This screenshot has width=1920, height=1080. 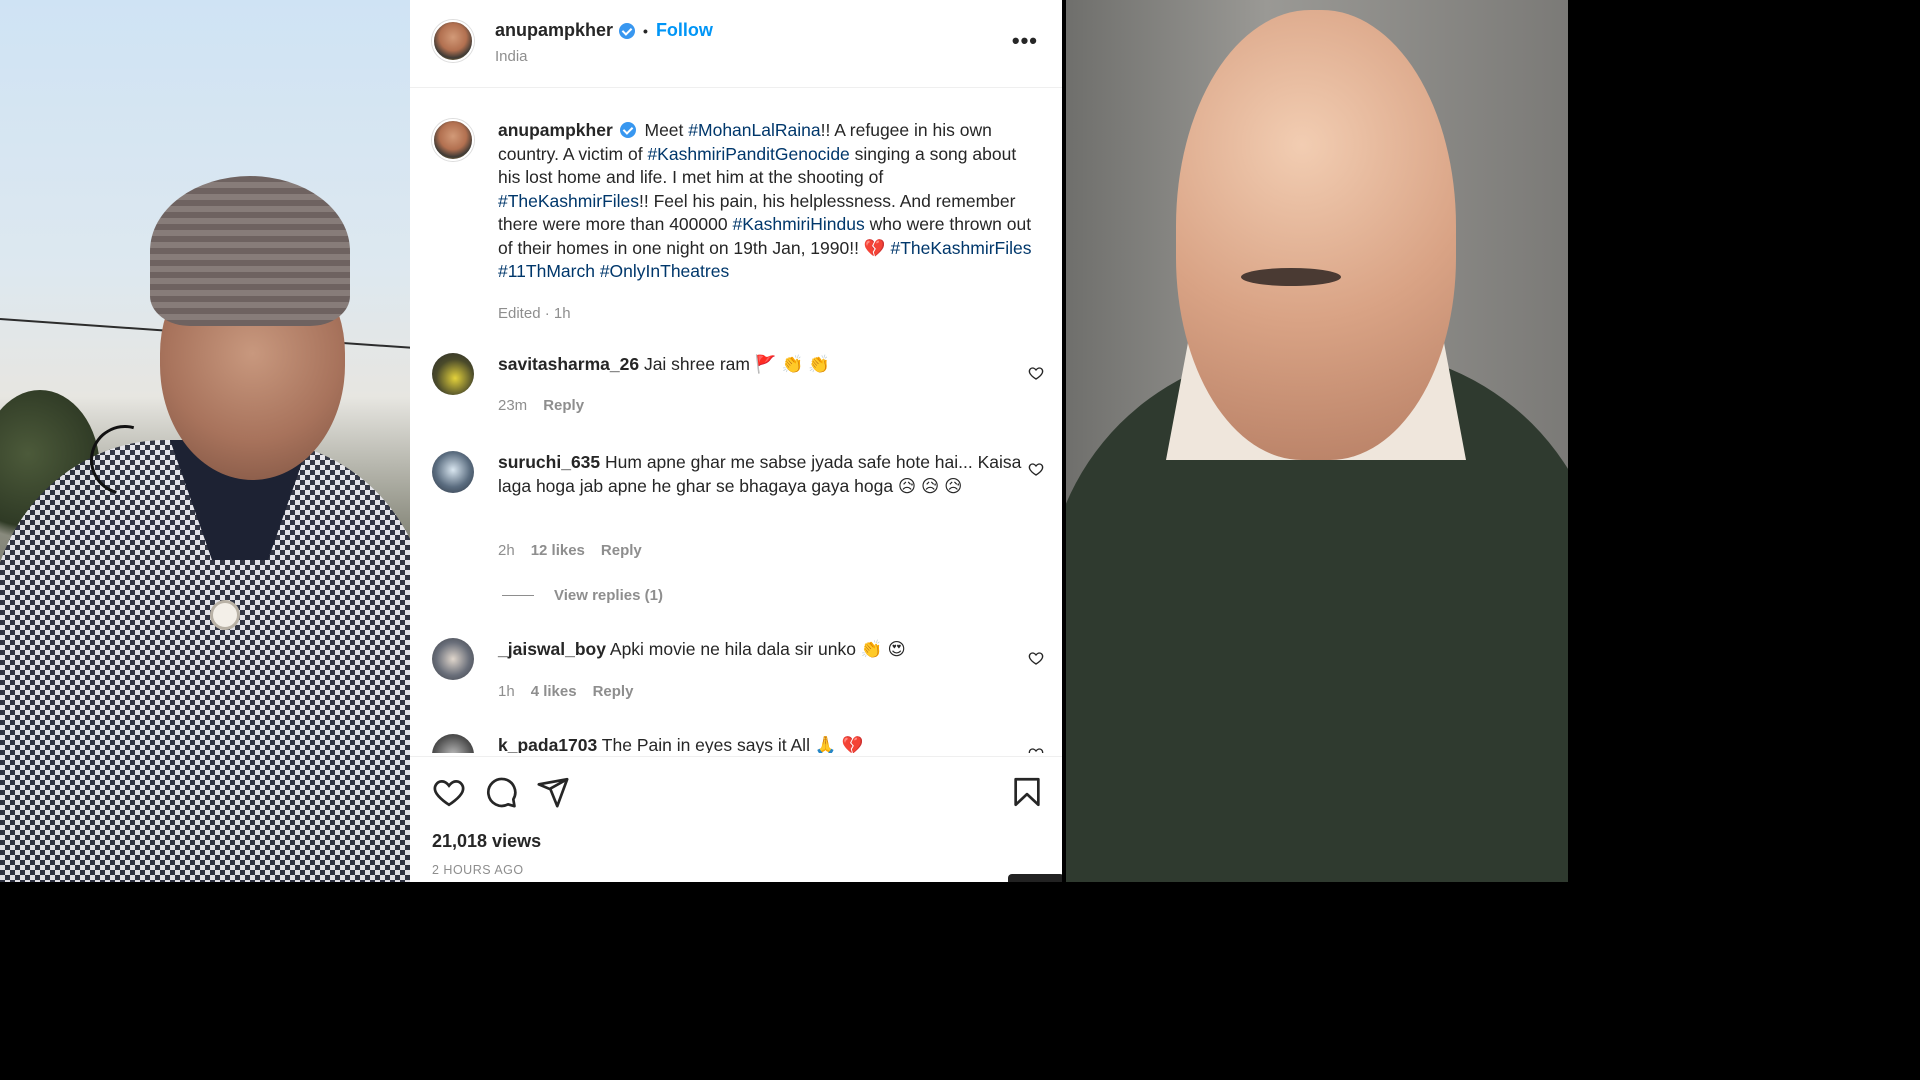 What do you see at coordinates (553, 792) in the screenshot?
I see `share-icon` at bounding box center [553, 792].